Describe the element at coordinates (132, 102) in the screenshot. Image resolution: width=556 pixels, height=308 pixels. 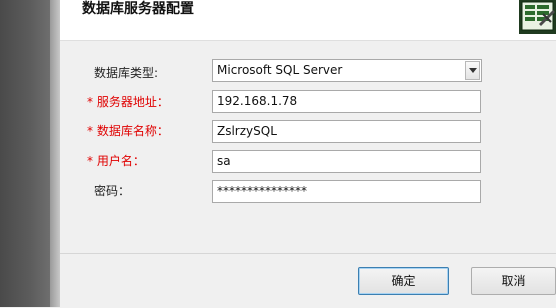
I see `server-label-text: 服务器地址：` at that location.